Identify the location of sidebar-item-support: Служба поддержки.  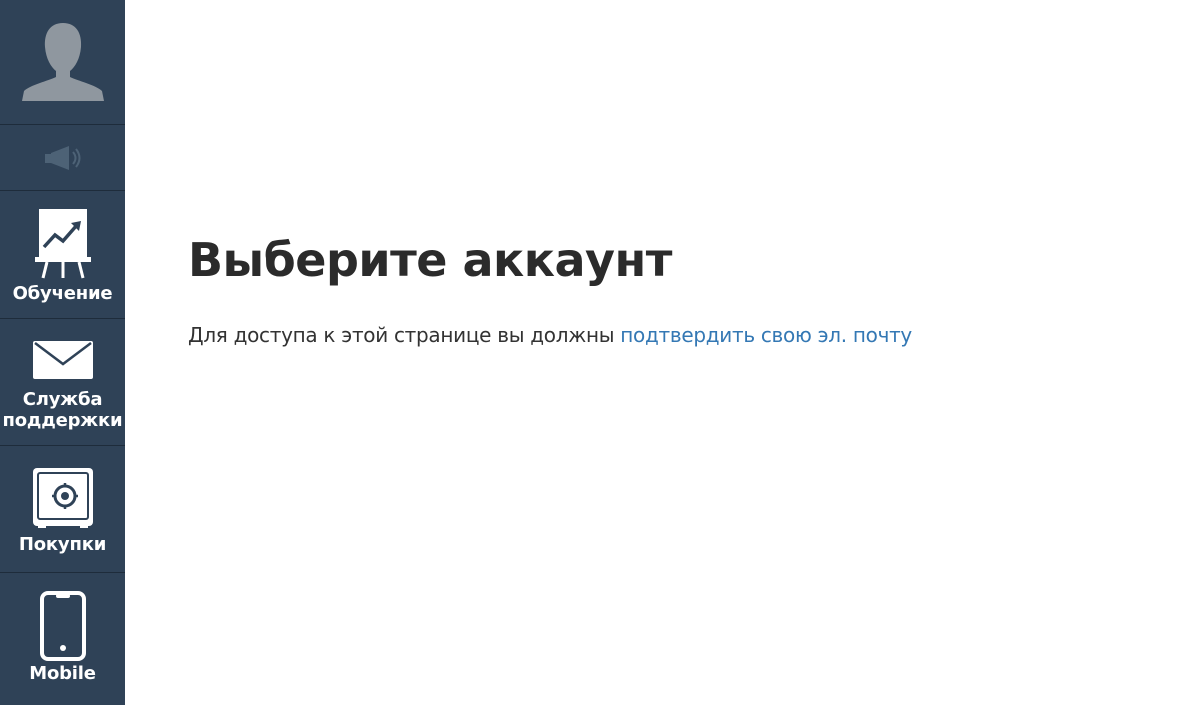
(62, 382).